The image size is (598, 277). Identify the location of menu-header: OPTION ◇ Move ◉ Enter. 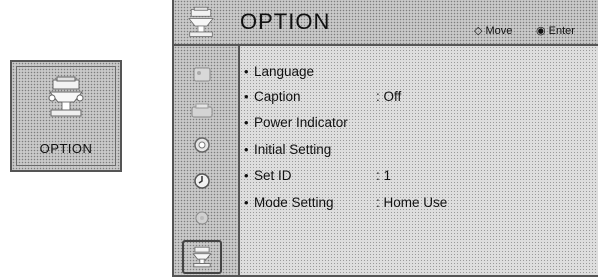
(386, 23).